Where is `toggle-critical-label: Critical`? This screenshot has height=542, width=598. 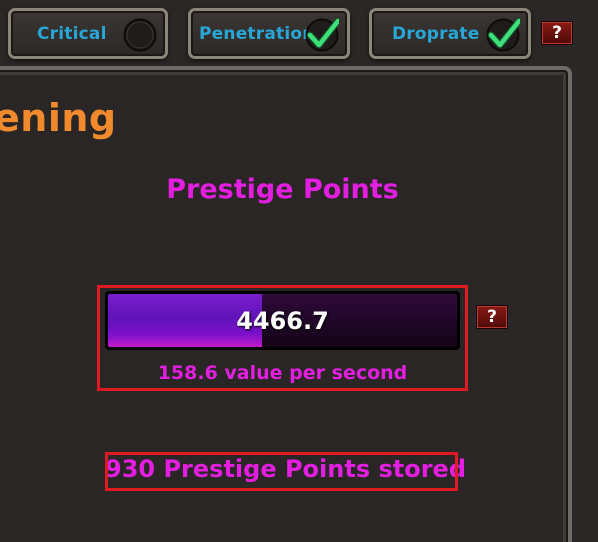 toggle-critical-label: Critical is located at coordinates (72, 33).